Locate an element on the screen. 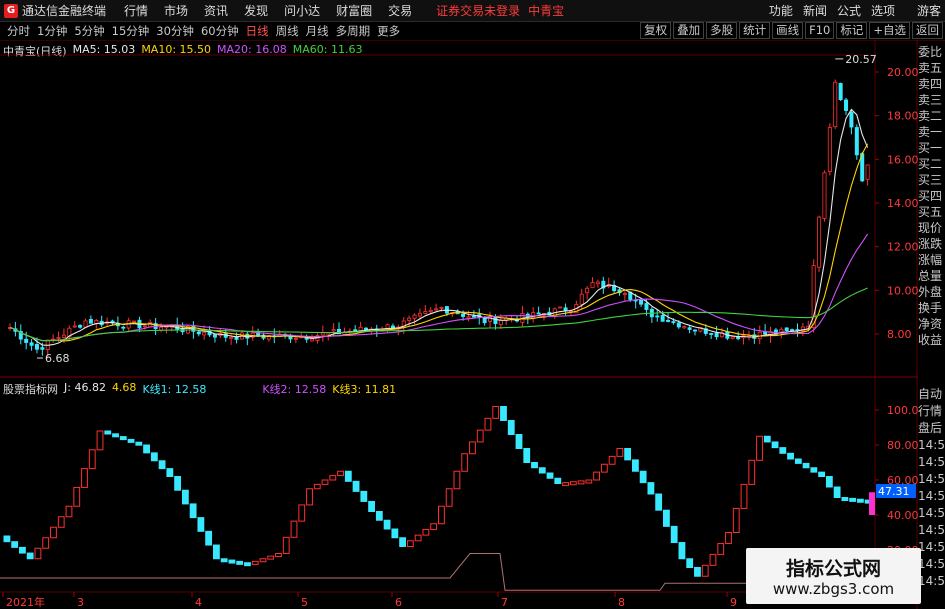 The image size is (945, 609). x-label-0: 2021年 is located at coordinates (25, 602).